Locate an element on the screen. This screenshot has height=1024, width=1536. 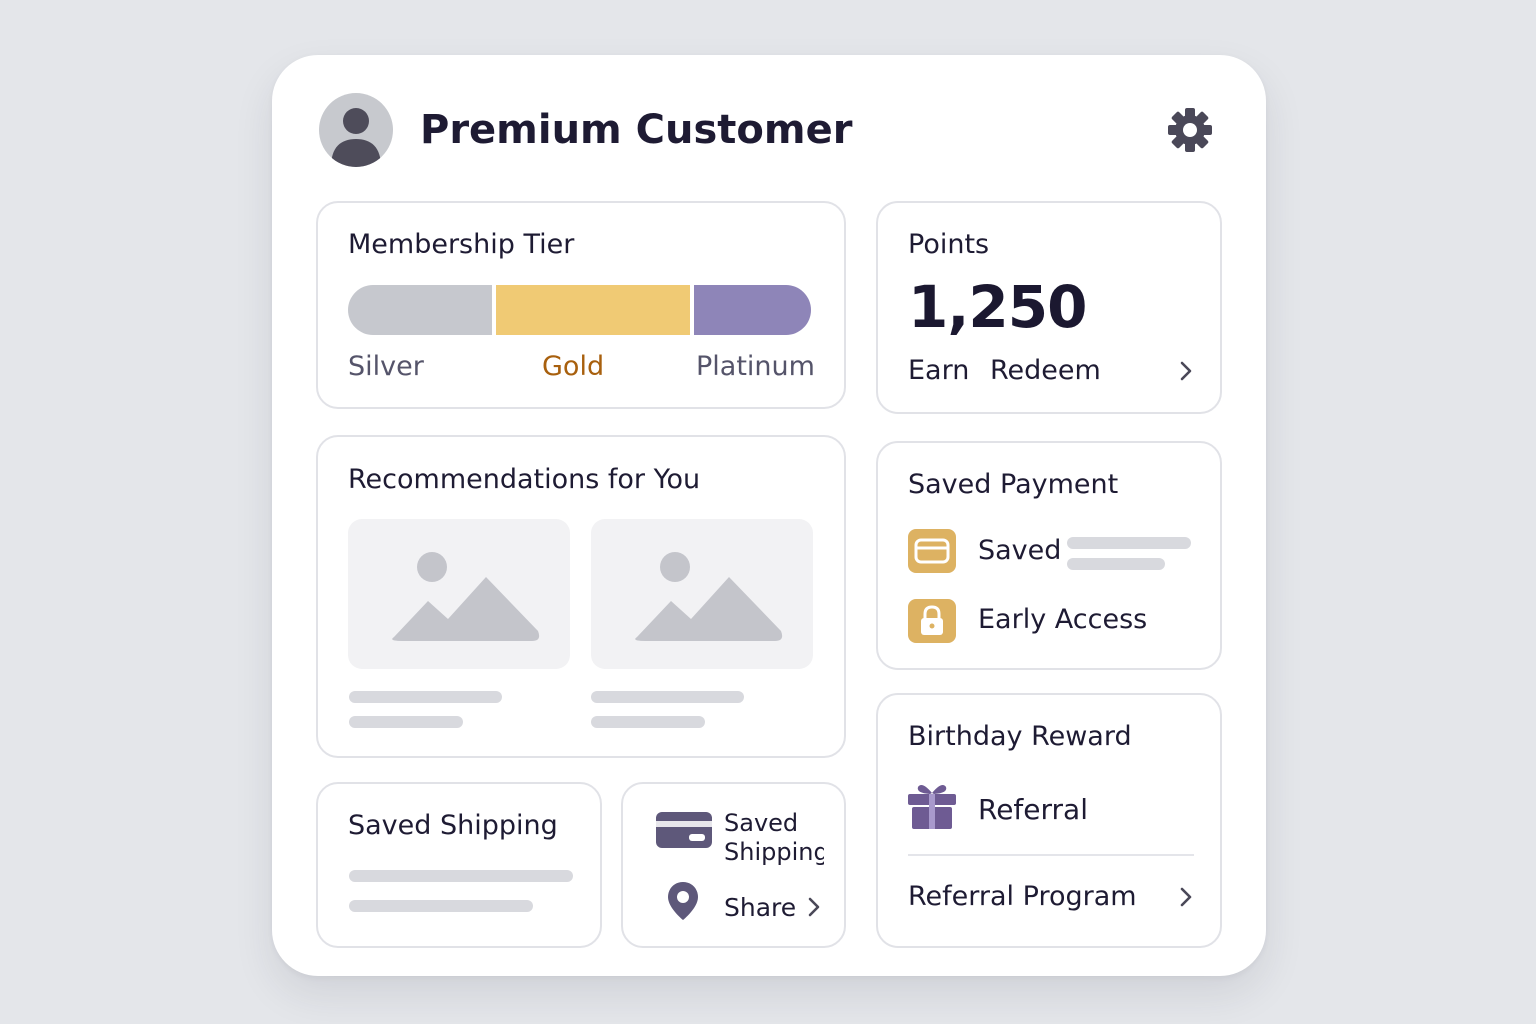
saved-shipping-title: Saved Shipping is located at coordinates (453, 825).